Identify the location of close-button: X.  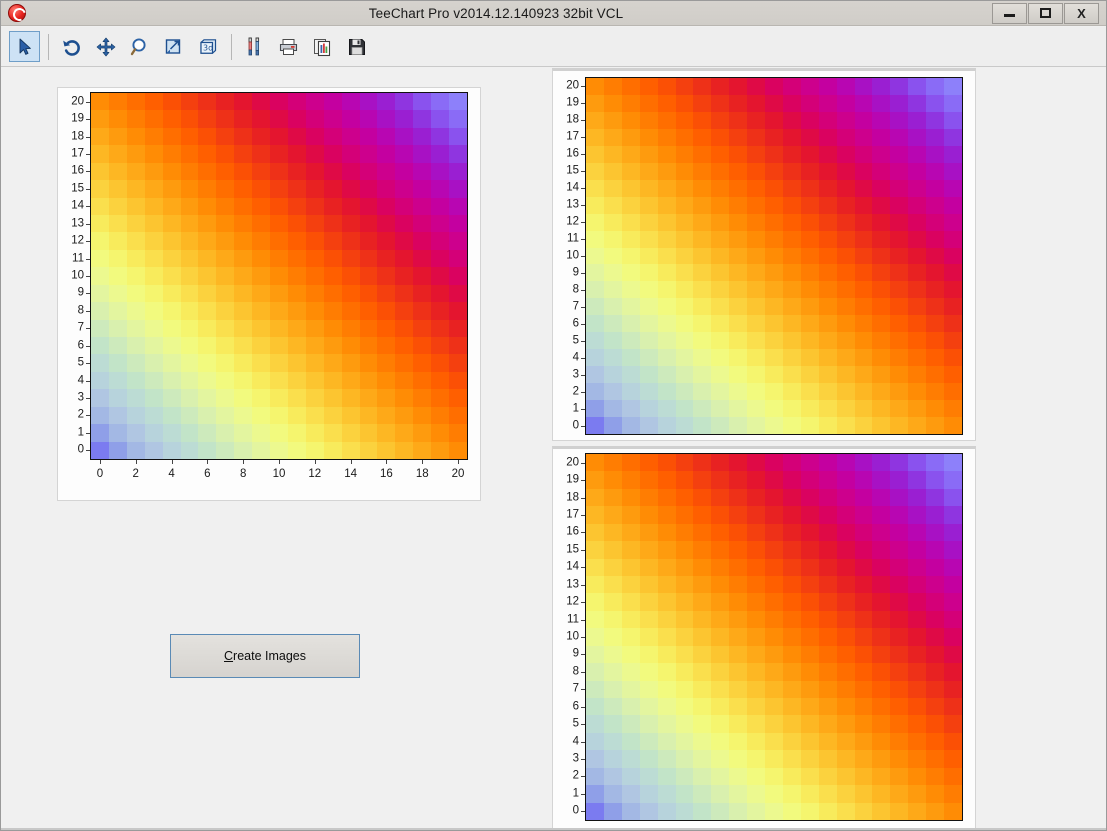
(1081, 13).